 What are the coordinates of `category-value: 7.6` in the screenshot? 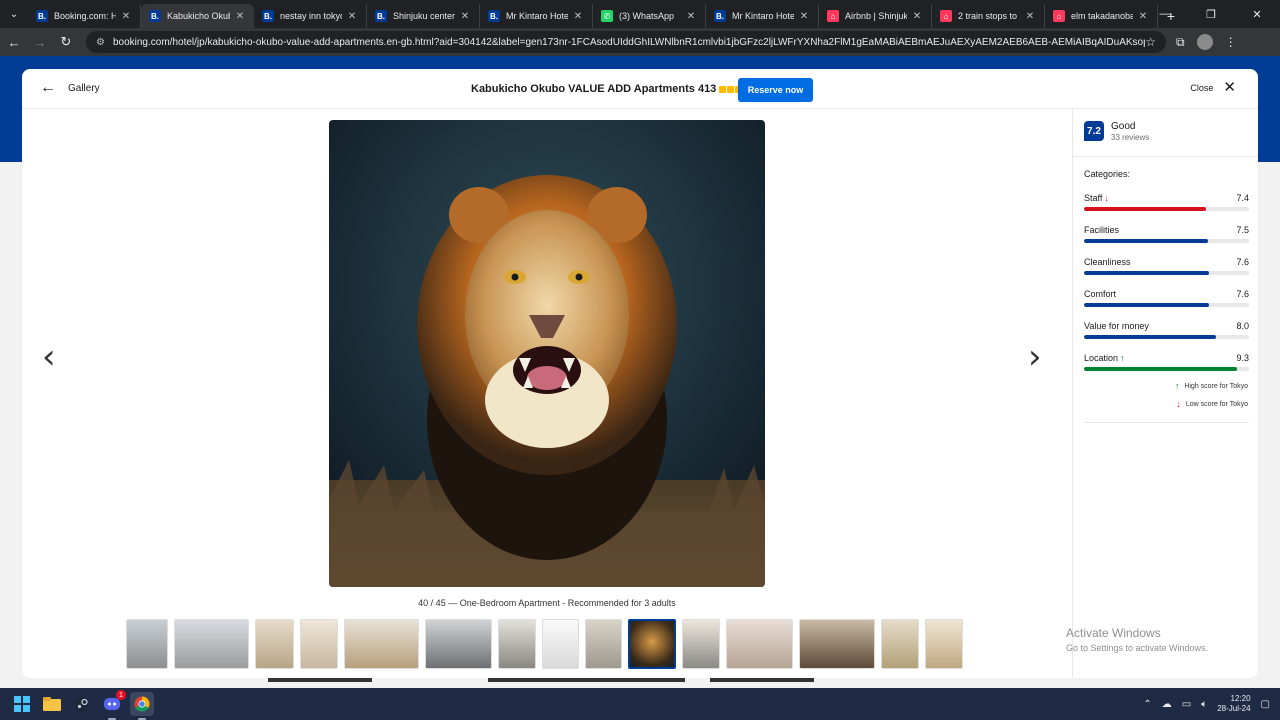 It's located at (1242, 262).